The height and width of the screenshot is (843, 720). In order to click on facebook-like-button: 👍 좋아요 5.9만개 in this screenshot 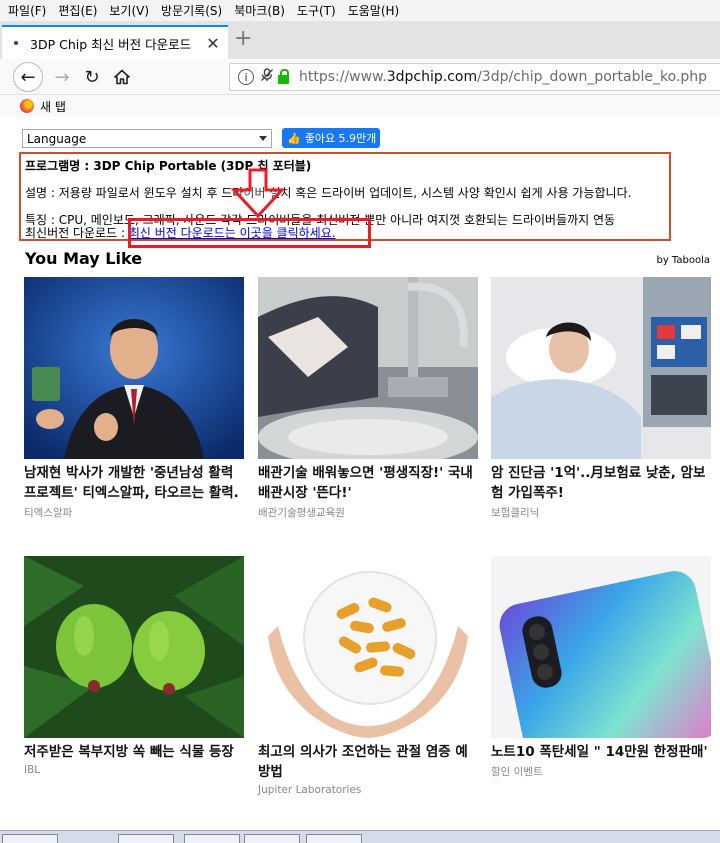, I will do `click(331, 138)`.